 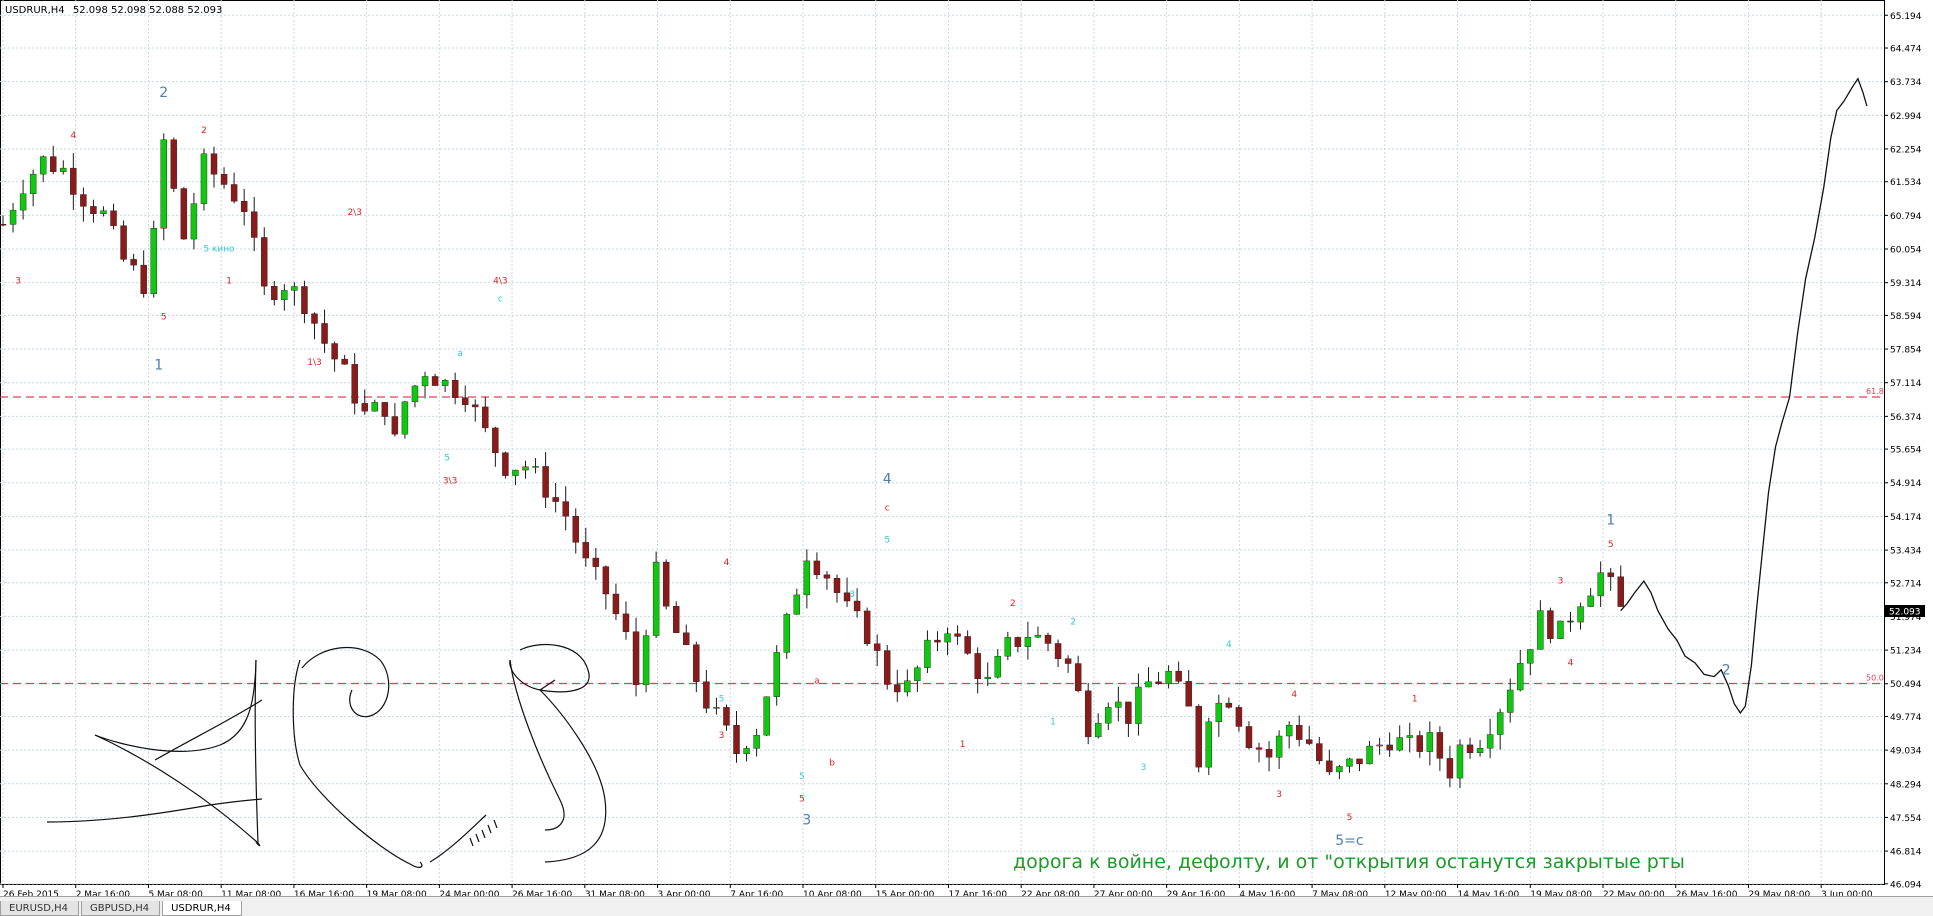 I want to click on symbol-label: USDRUR,H4, so click(x=35, y=10).